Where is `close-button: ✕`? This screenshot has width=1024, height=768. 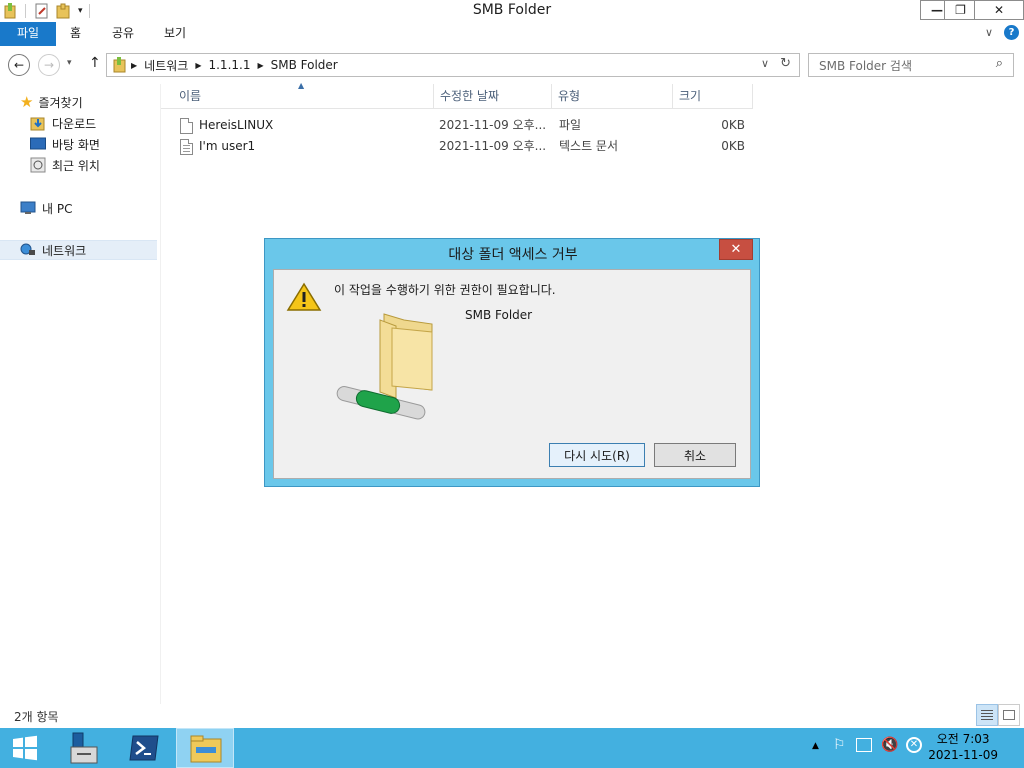
close-button: ✕ is located at coordinates (999, 10).